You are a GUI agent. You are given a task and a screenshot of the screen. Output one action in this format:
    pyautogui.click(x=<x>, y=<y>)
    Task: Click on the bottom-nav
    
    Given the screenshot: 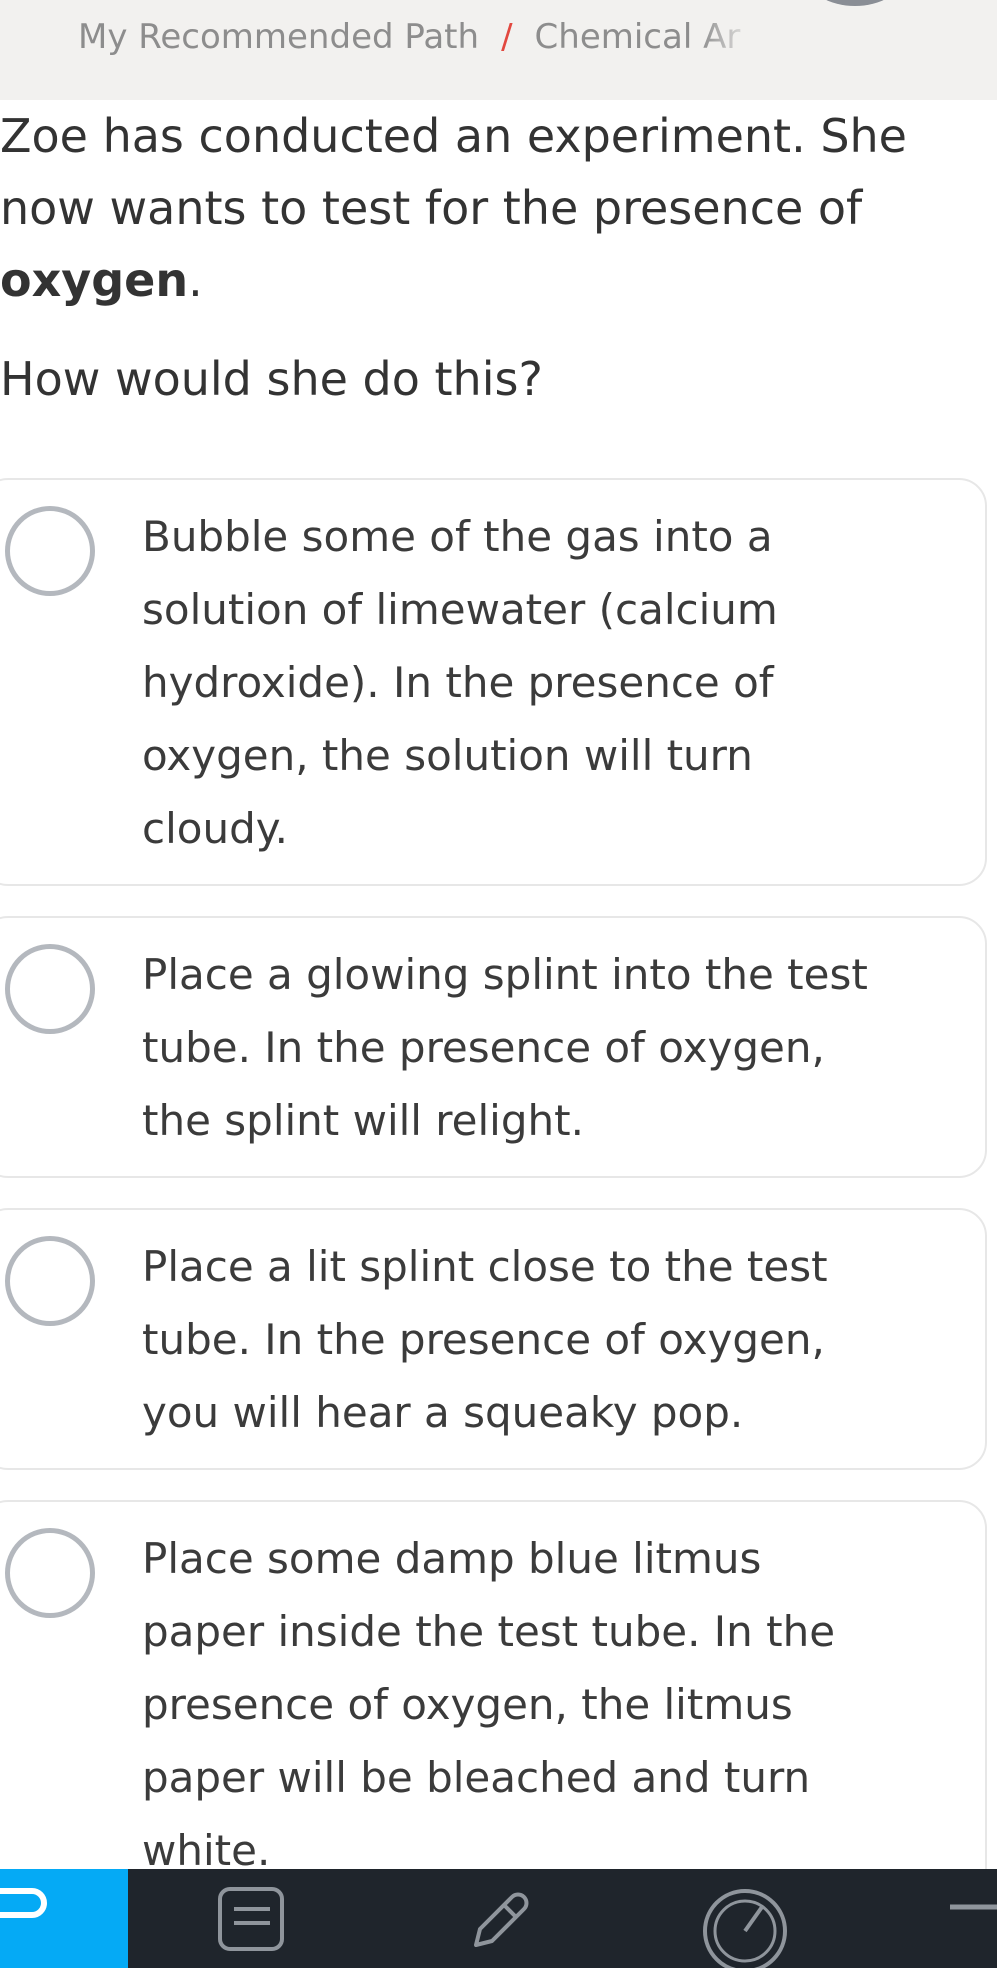 What is the action you would take?
    pyautogui.click(x=498, y=1920)
    